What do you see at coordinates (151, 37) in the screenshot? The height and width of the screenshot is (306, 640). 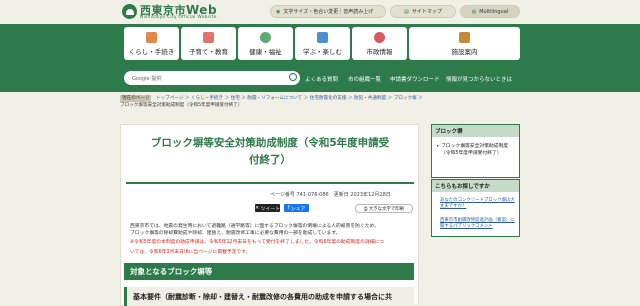 I see `house-icon` at bounding box center [151, 37].